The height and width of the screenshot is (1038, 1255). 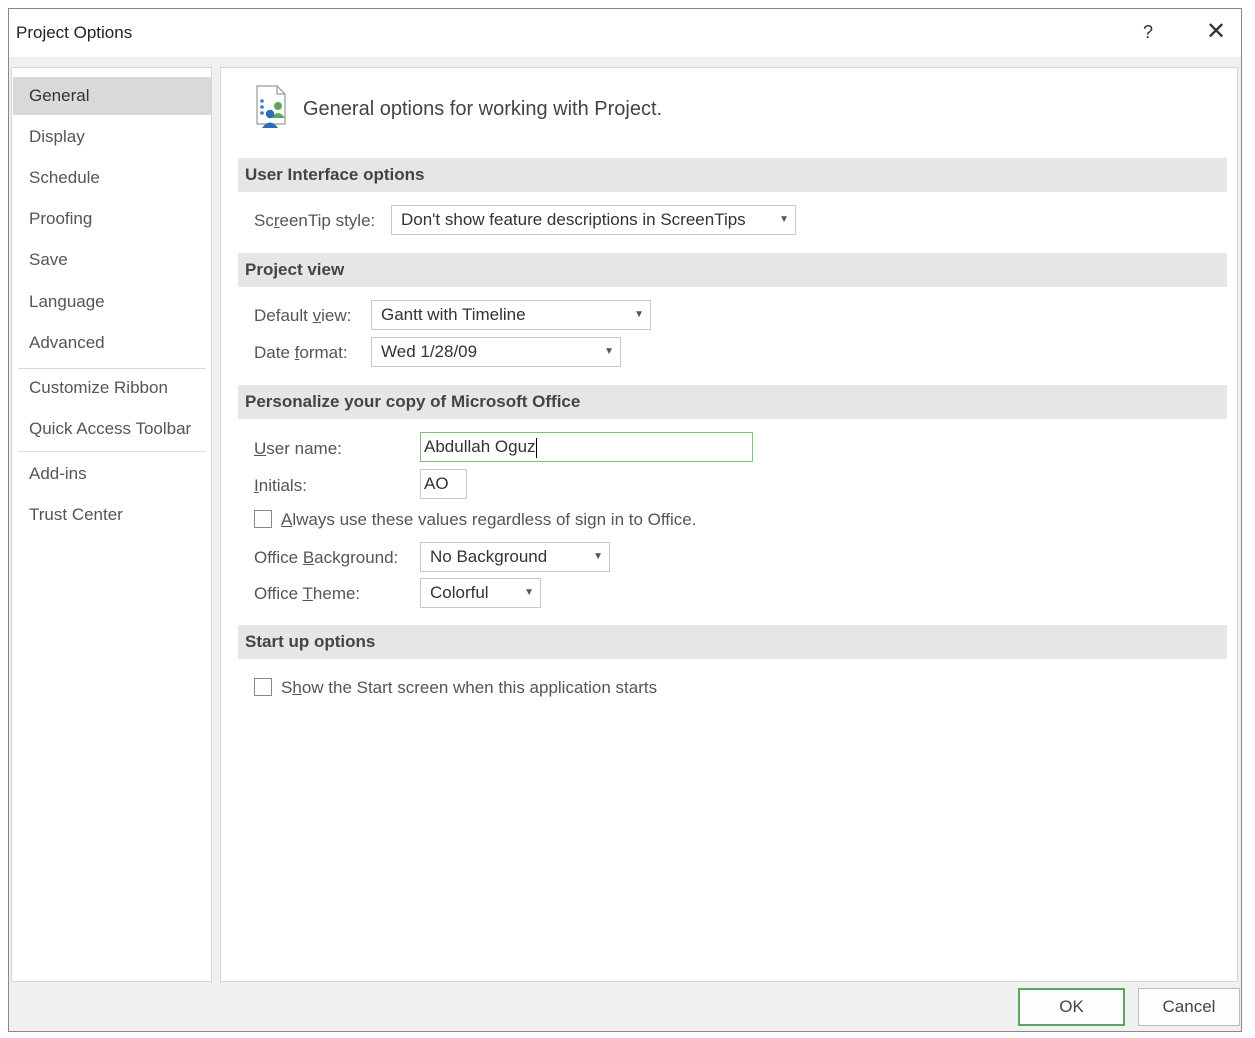 I want to click on always-use-values-checkbox, so click(x=263, y=519).